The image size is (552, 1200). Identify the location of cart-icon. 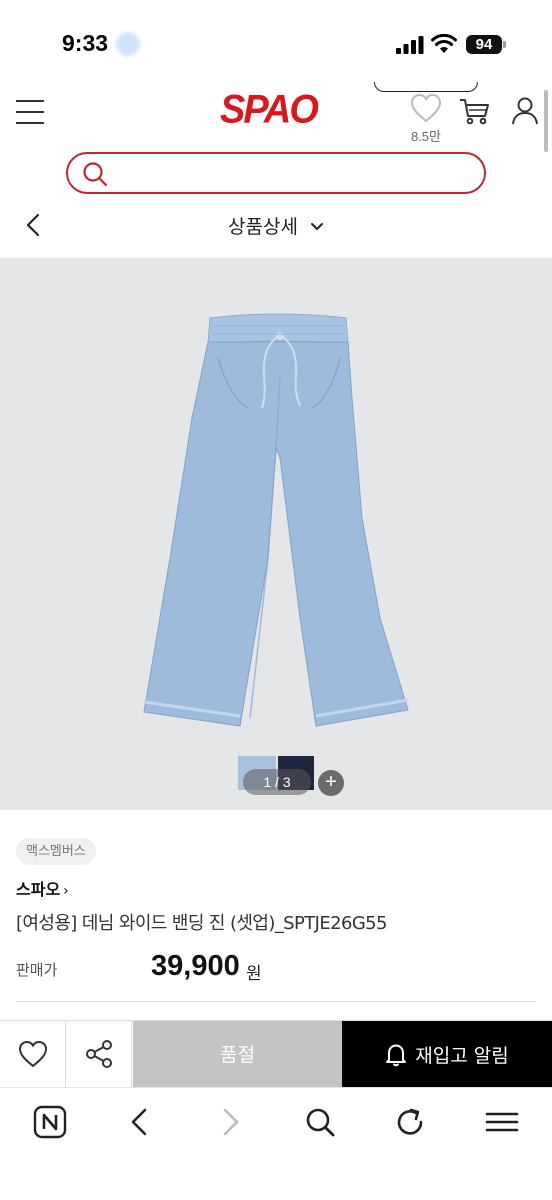
(474, 111).